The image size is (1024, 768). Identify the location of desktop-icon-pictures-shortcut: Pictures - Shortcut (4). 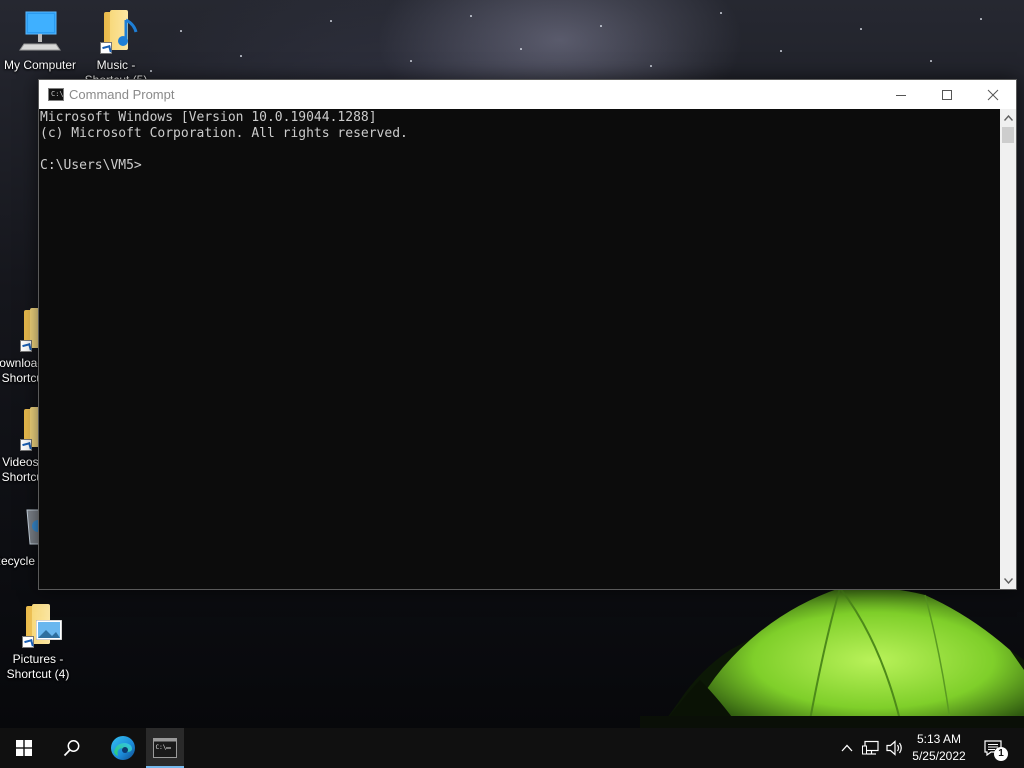
(39, 642).